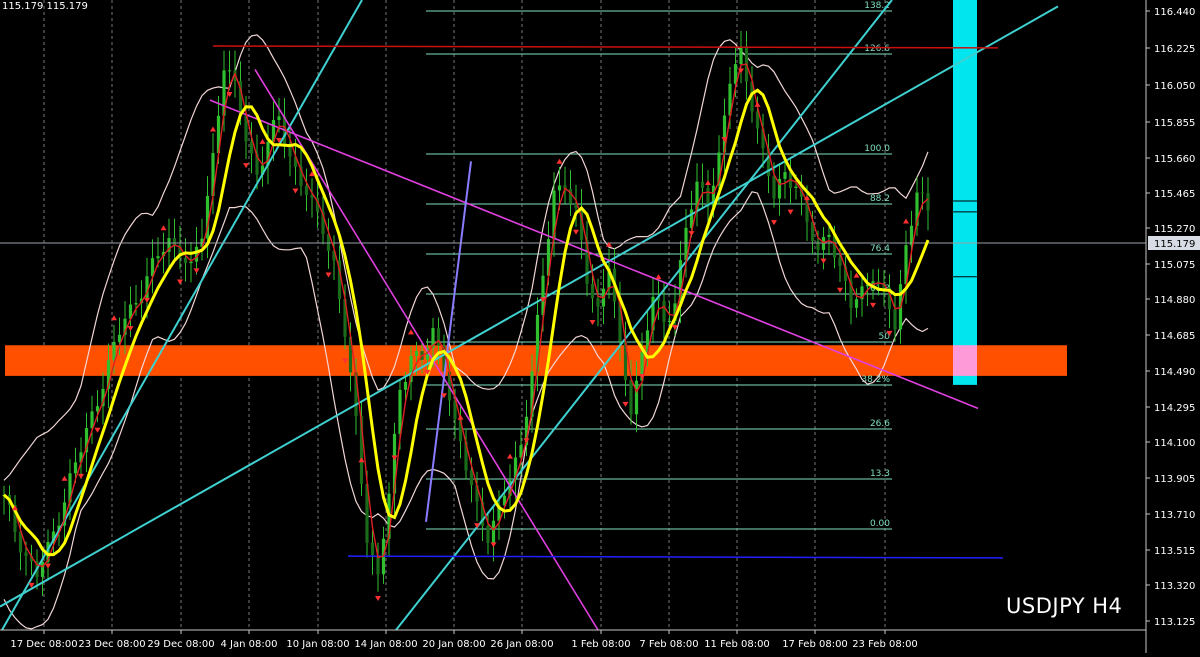  What do you see at coordinates (1174, 408) in the screenshot?
I see `price-tick-label: 114.295` at bounding box center [1174, 408].